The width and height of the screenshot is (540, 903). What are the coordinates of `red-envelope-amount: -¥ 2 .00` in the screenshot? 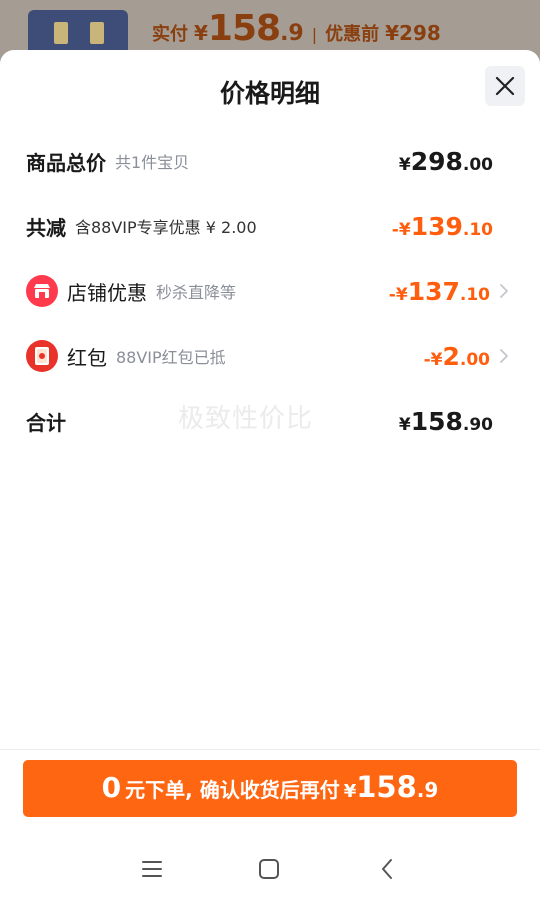 It's located at (457, 356).